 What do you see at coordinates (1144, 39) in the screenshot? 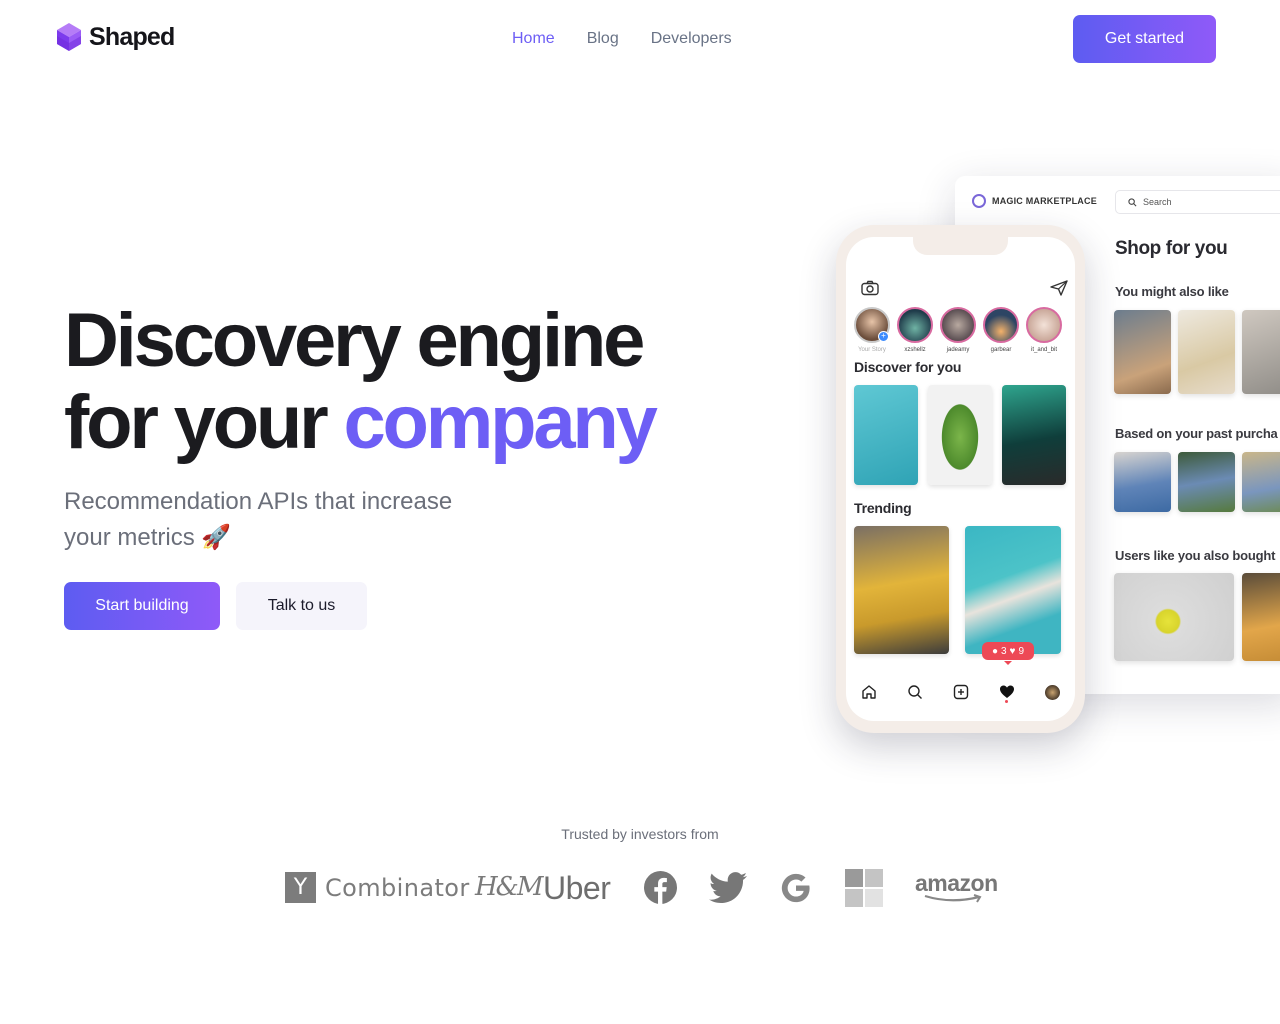
I see `get-started-button: Get started` at bounding box center [1144, 39].